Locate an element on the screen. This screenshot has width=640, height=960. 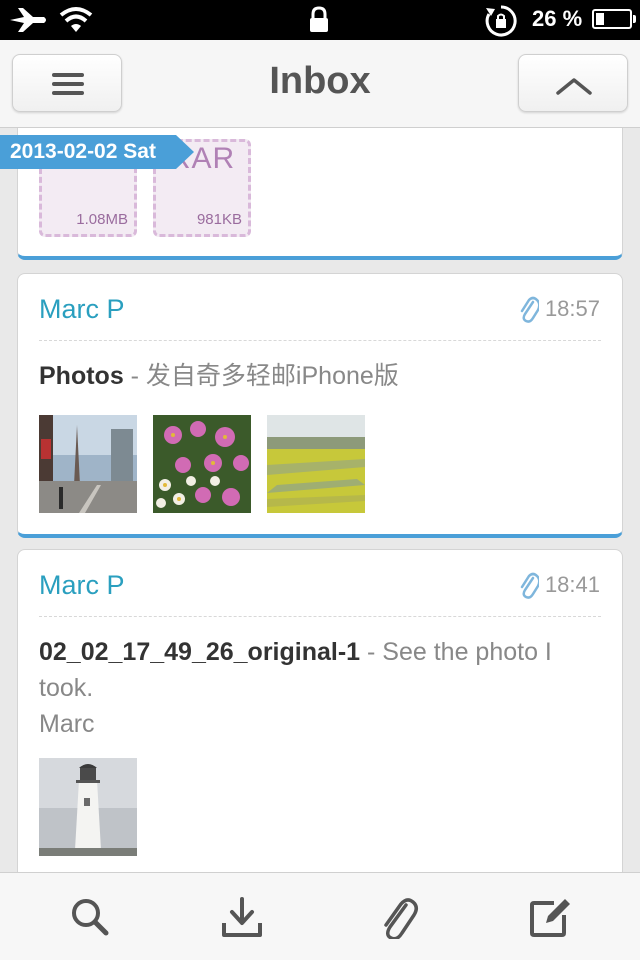
message-subject: Photos is located at coordinates (81, 376).